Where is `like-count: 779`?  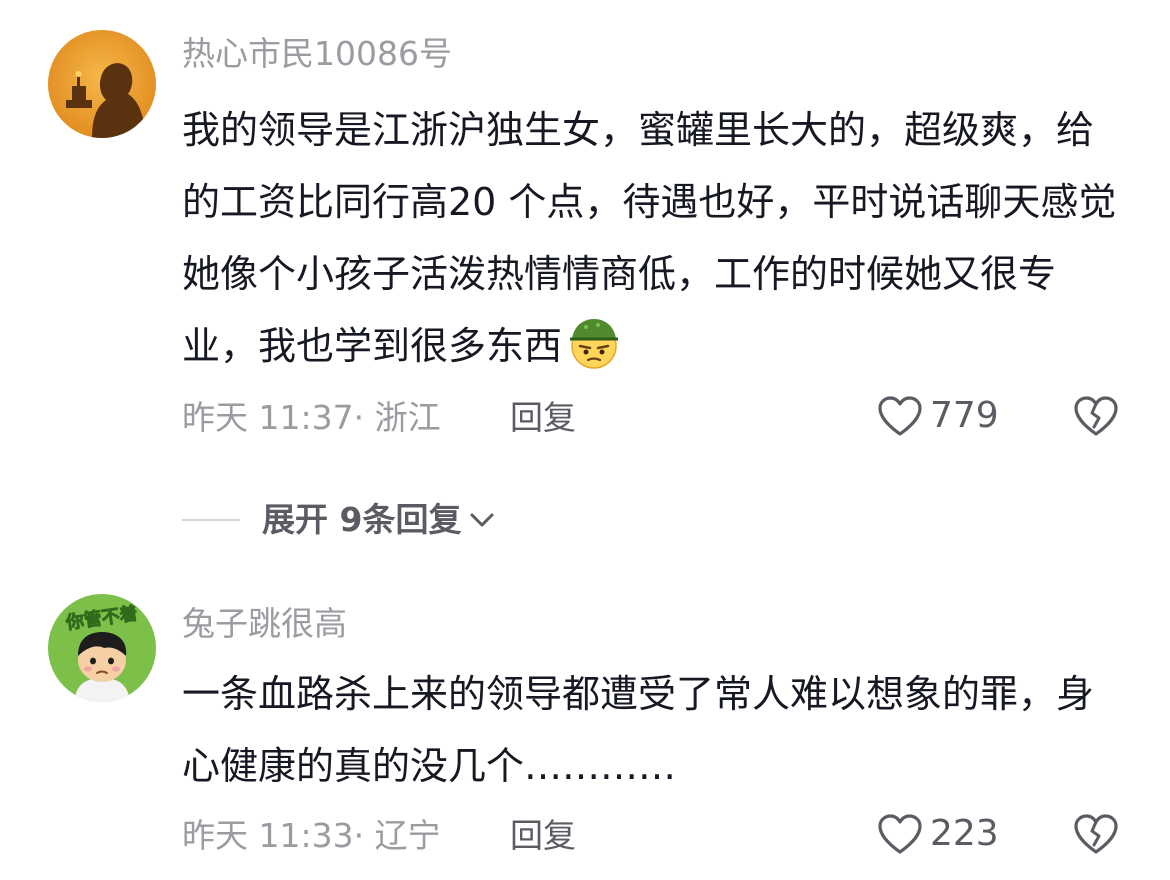
like-count: 779 is located at coordinates (964, 415).